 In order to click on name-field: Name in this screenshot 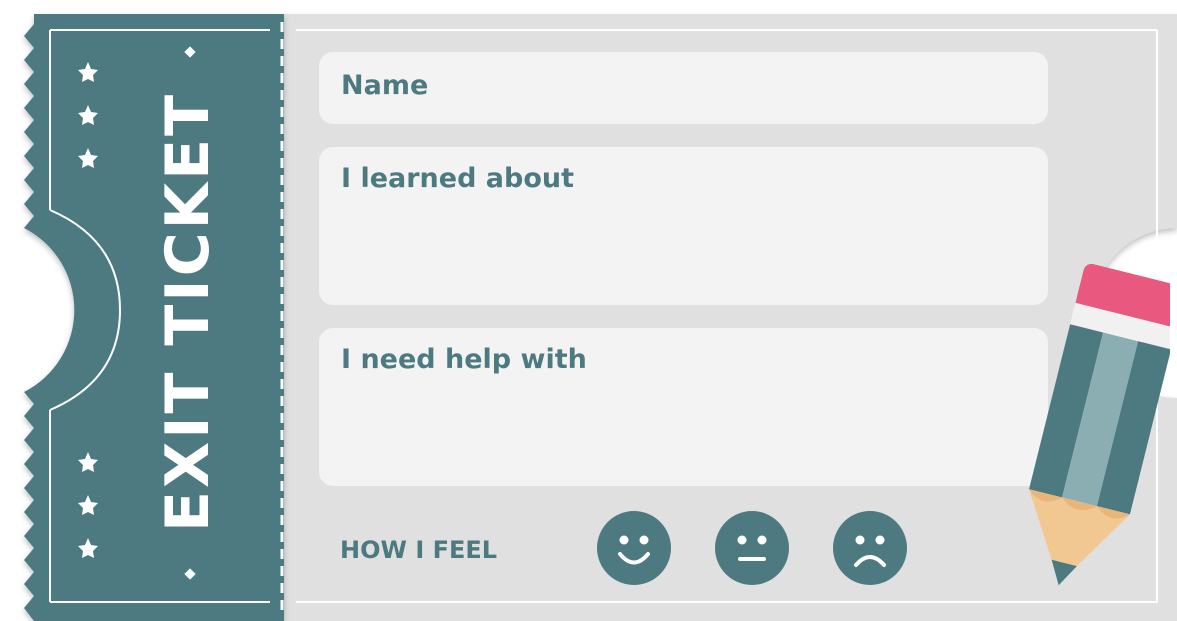, I will do `click(683, 88)`.